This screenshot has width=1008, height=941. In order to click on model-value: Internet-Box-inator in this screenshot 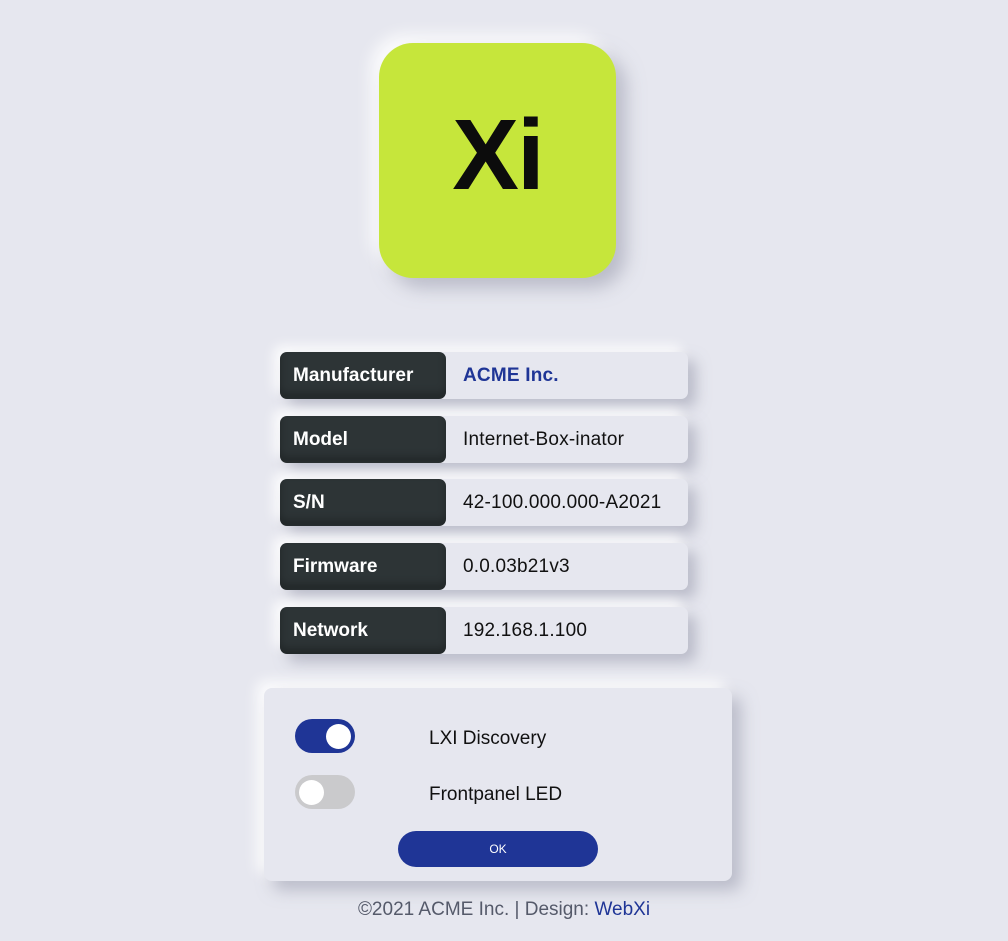, I will do `click(544, 439)`.